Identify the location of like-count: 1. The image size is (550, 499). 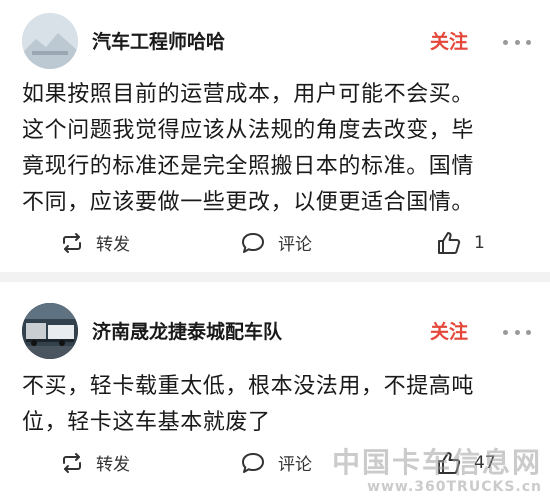
(479, 243).